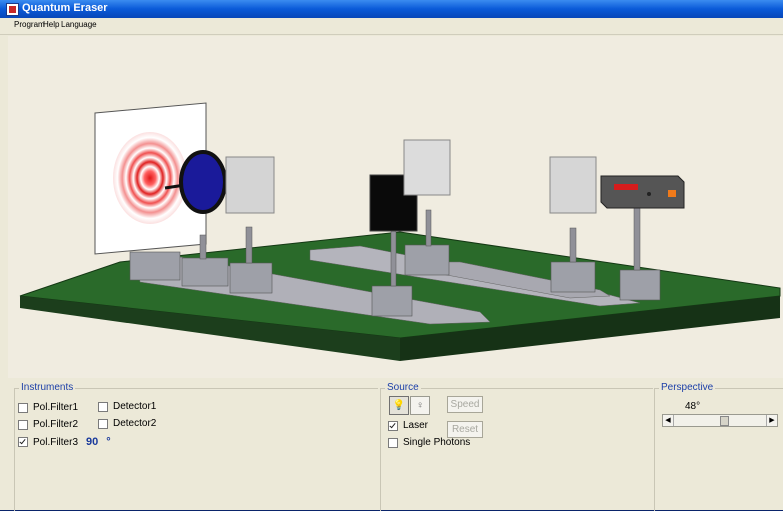  I want to click on perspective-title: Perspective, so click(687, 387).